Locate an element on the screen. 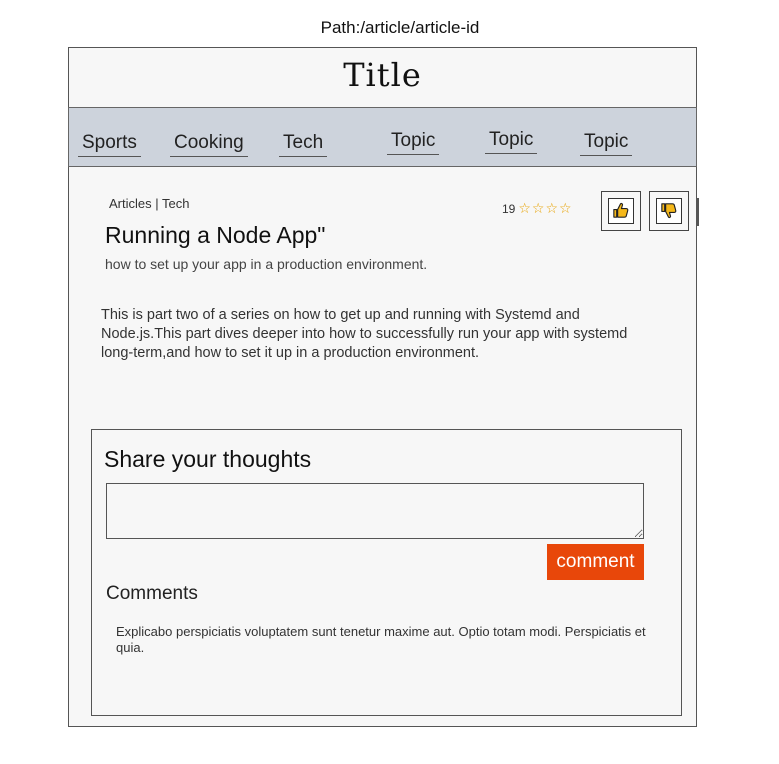 The width and height of the screenshot is (779, 764). thumbs-up-icon is located at coordinates (621, 211).